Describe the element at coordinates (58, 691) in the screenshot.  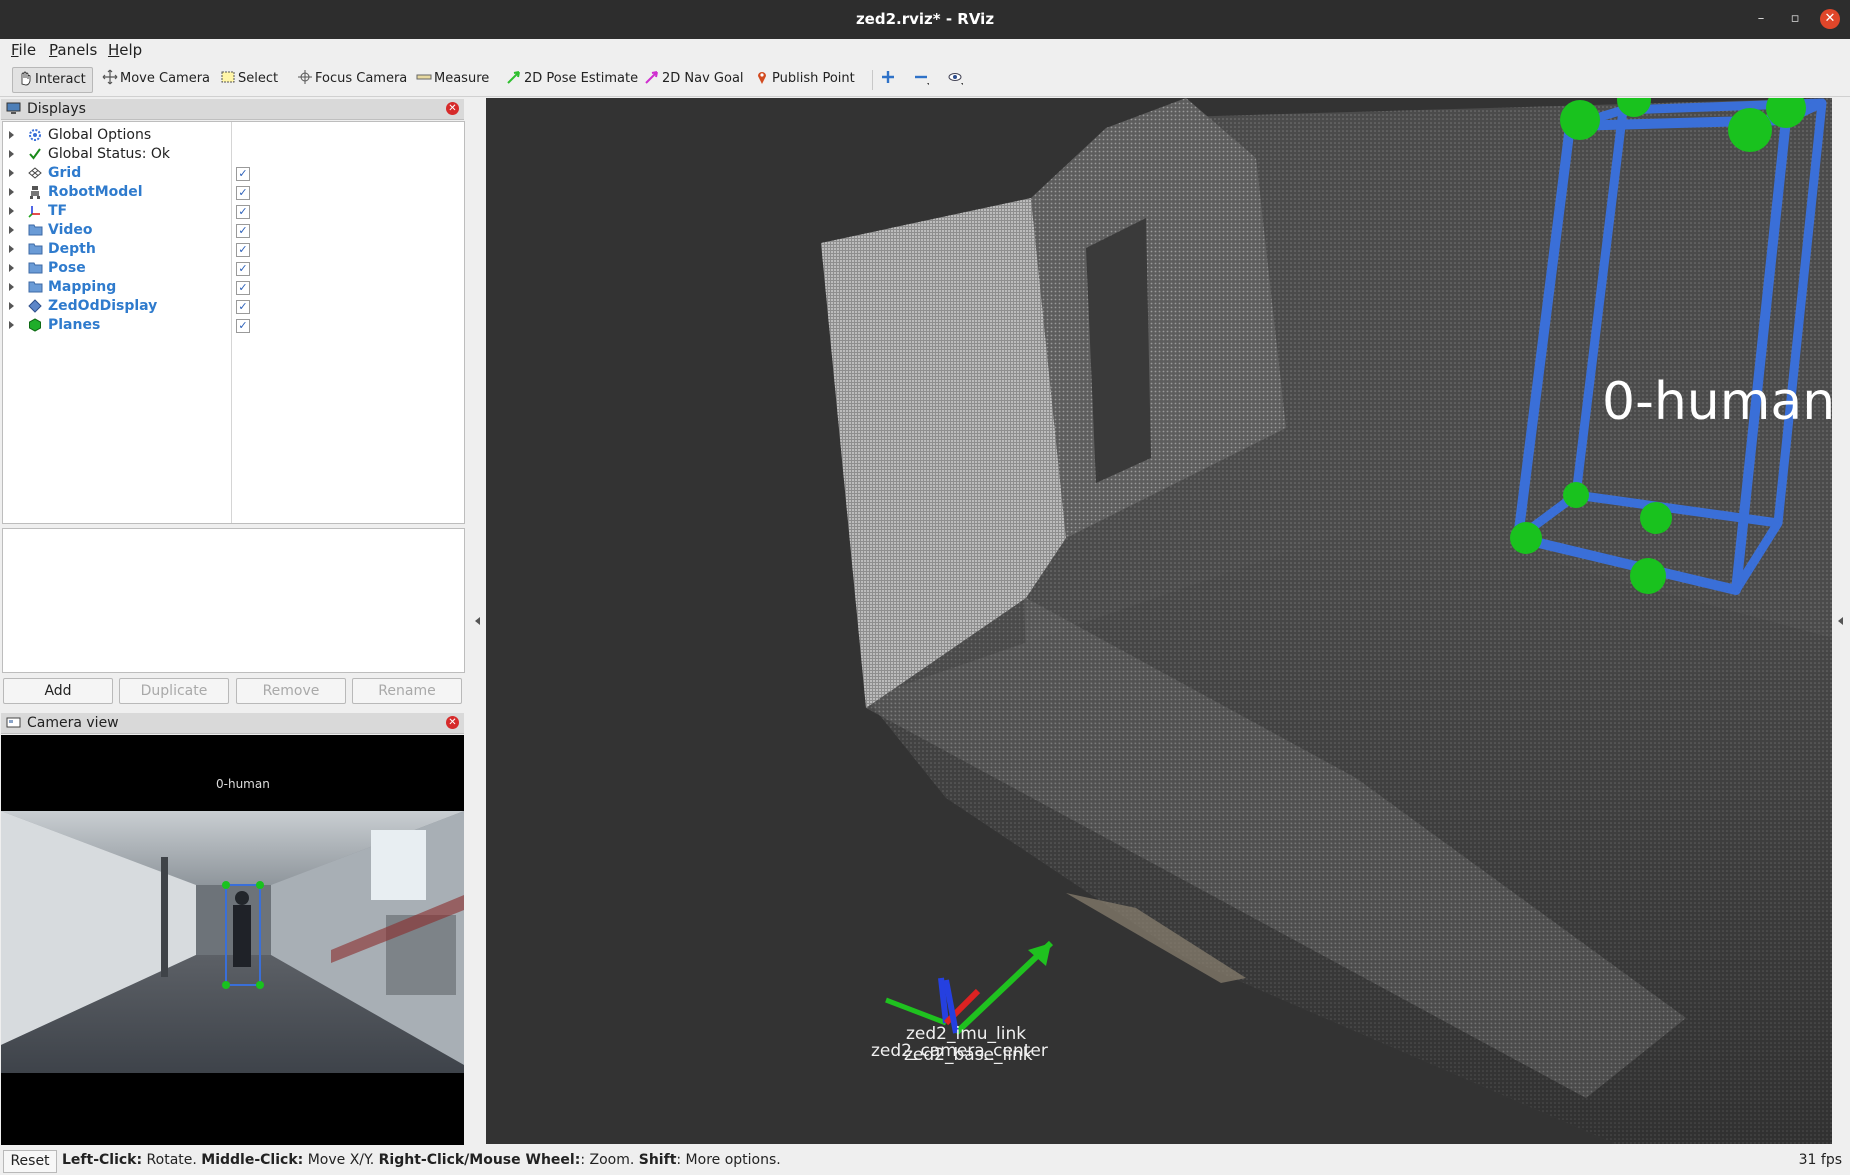
I see `add-display-button: Add` at that location.